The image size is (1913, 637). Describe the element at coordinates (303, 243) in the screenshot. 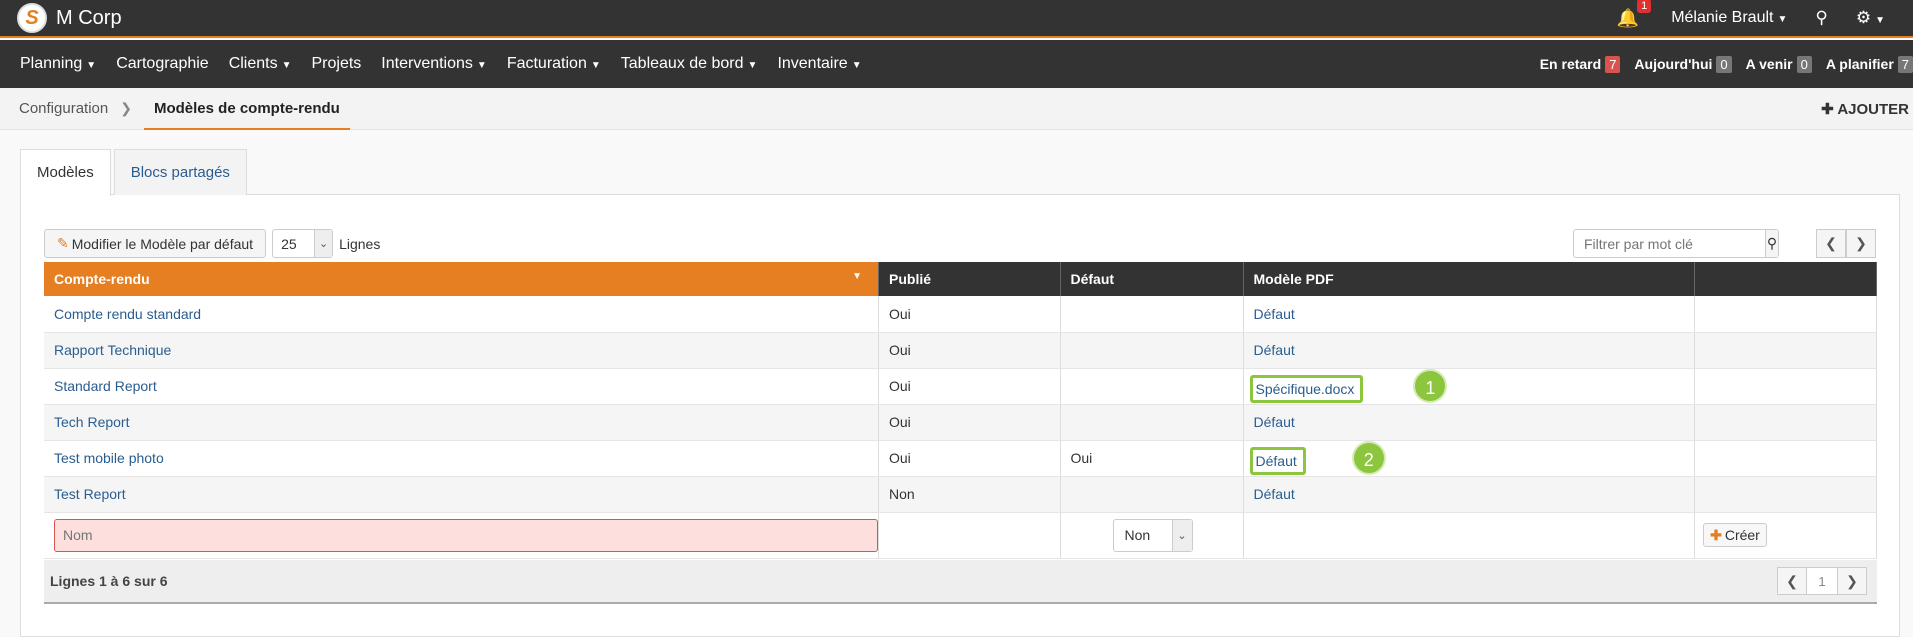

I see `page-size-select: 25 ⌄` at that location.